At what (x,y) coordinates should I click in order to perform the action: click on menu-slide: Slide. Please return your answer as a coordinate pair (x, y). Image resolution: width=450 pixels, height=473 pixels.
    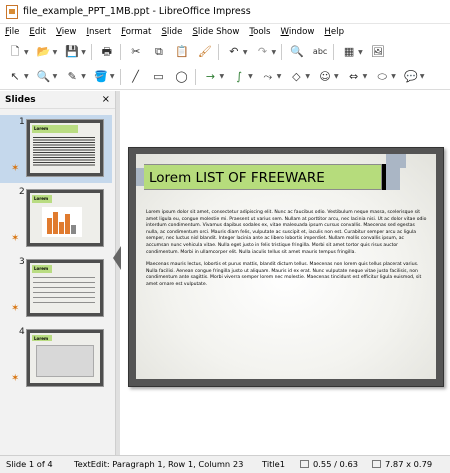
    Looking at the image, I should click on (169, 32).